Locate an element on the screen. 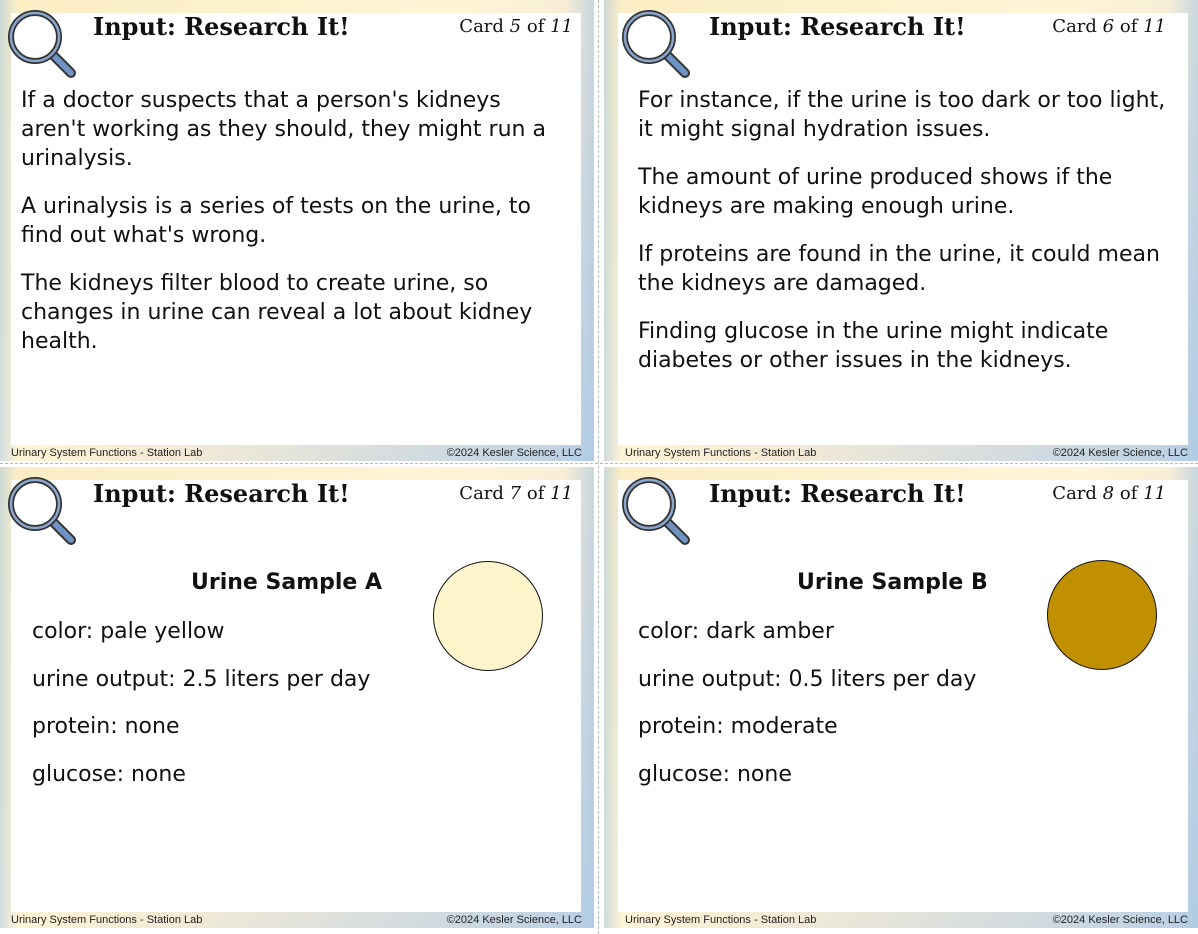 The width and height of the screenshot is (1198, 934). card-number: Card 5 of 11 is located at coordinates (516, 26).